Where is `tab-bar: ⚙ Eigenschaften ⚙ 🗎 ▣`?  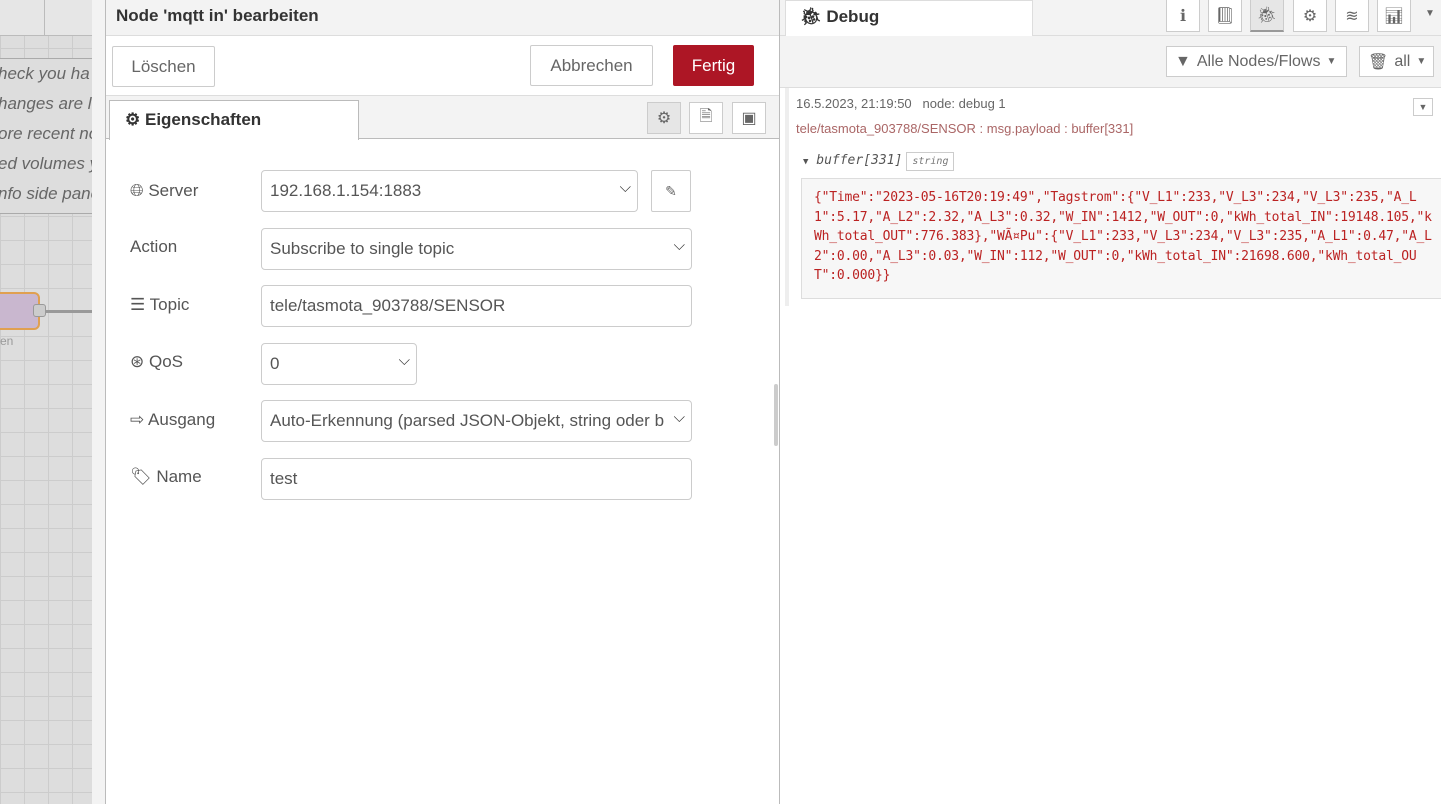 tab-bar: ⚙ Eigenschaften ⚙ 🗎 ▣ is located at coordinates (442, 117).